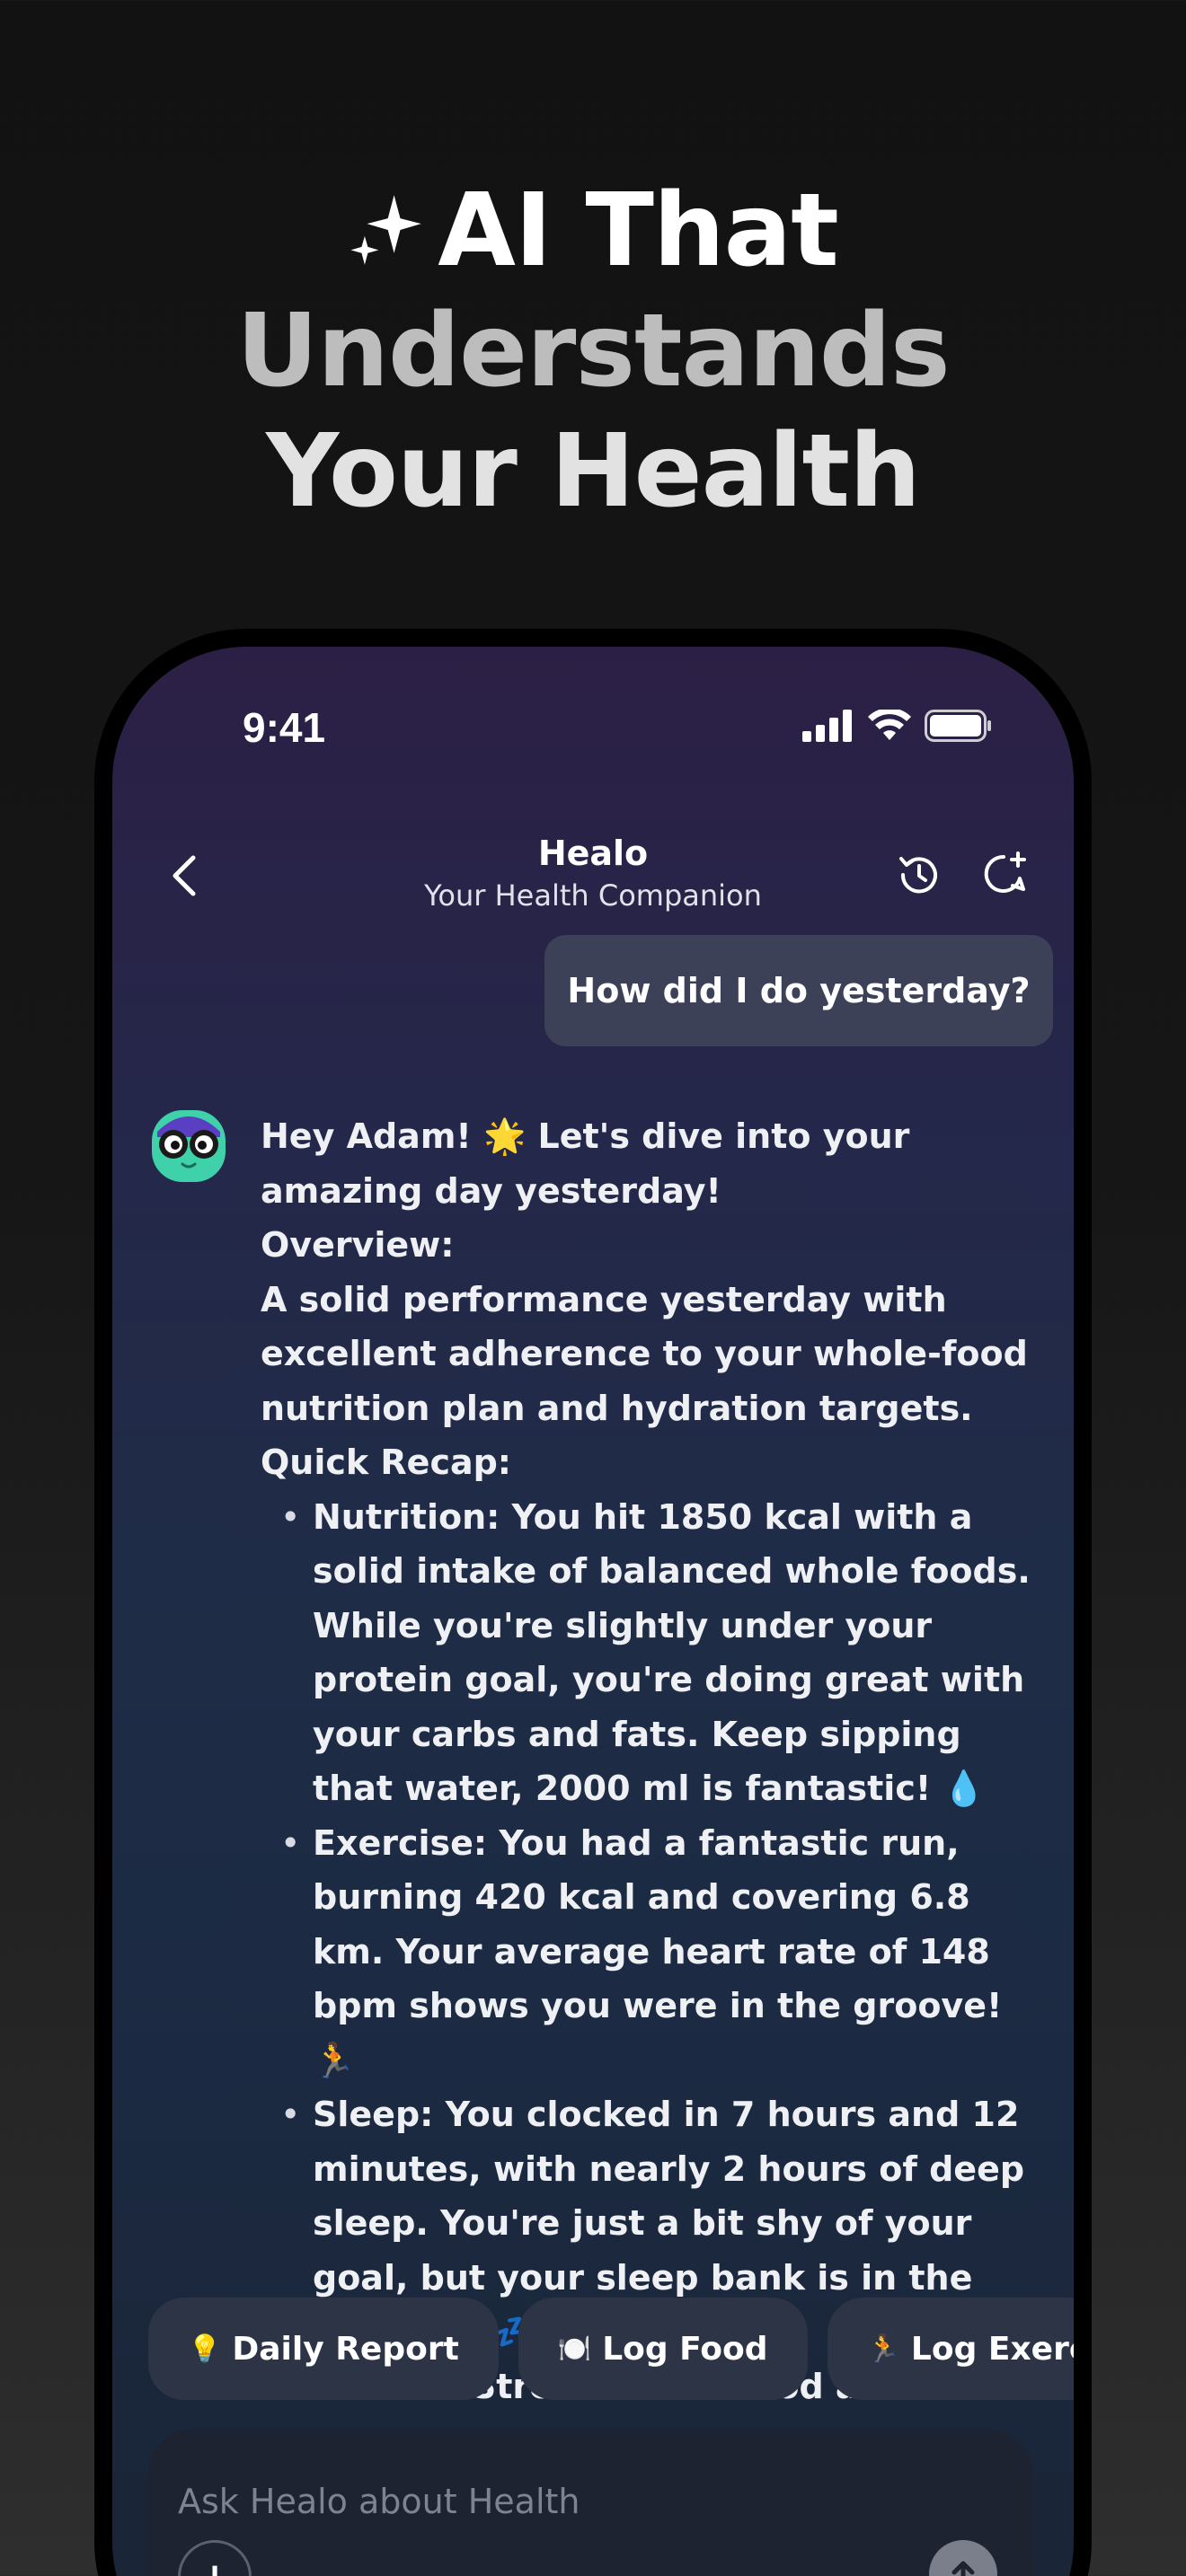 This screenshot has height=2576, width=1186. What do you see at coordinates (883, 2349) in the screenshot?
I see `runner-icon: 🏃` at bounding box center [883, 2349].